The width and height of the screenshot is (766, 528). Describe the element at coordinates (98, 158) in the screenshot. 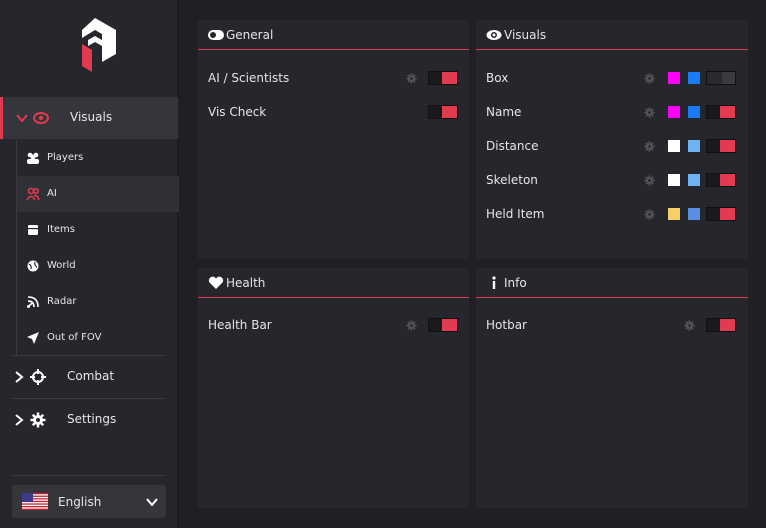

I see `sub-item-players: Players` at that location.